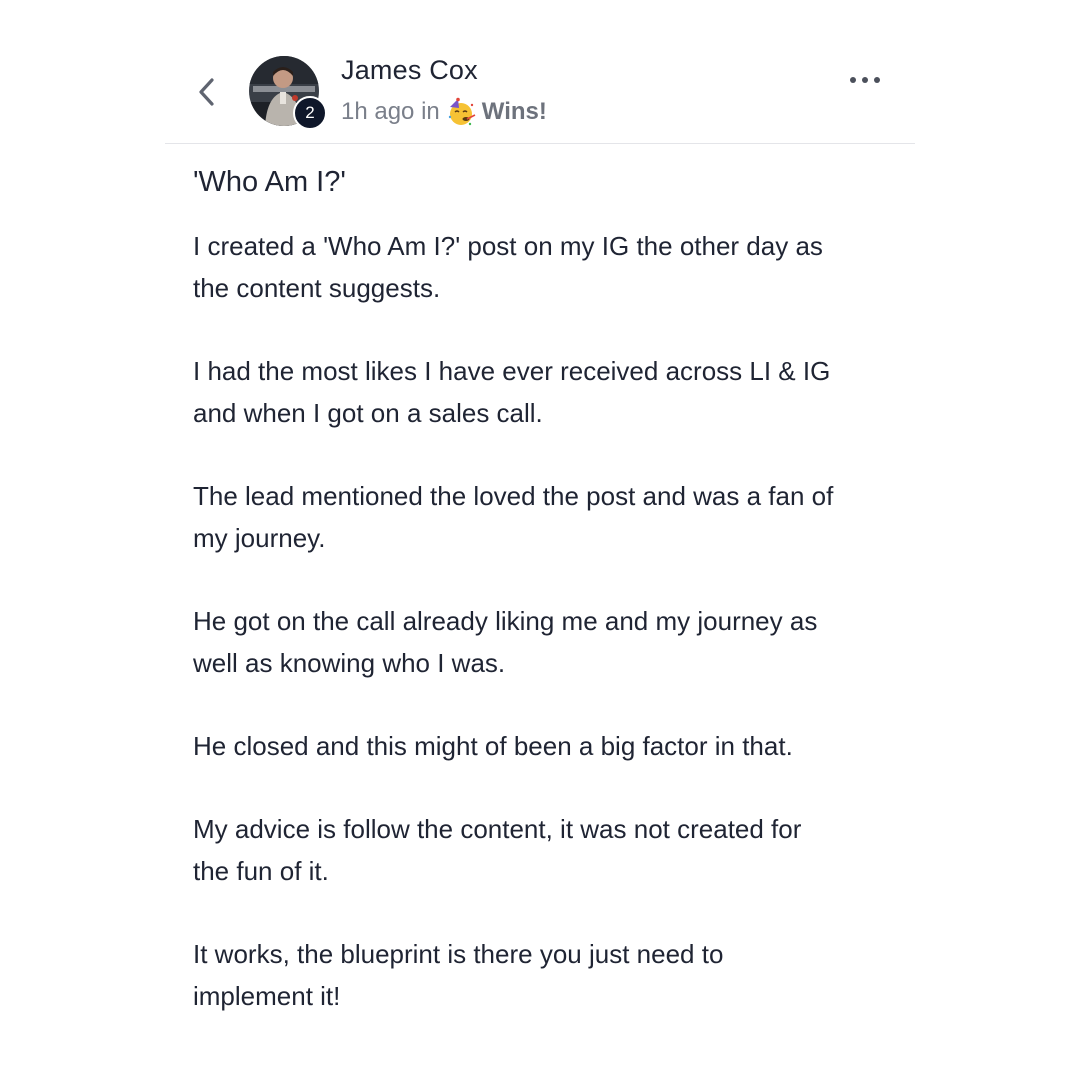 This screenshot has width=1080, height=1080. Describe the element at coordinates (409, 70) in the screenshot. I see `author-name: James Cox` at that location.